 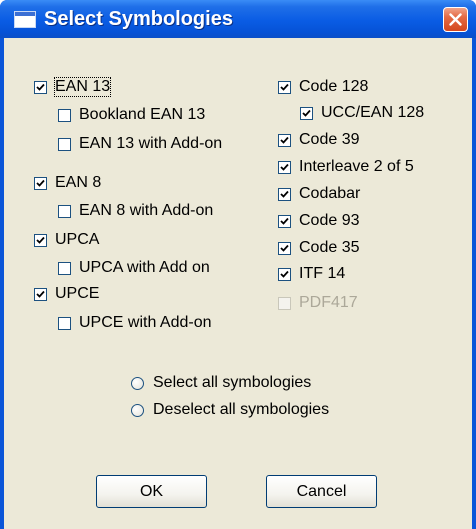 I want to click on checkbox-upce-with-add-on: UPCE with Add-on, so click(x=135, y=323).